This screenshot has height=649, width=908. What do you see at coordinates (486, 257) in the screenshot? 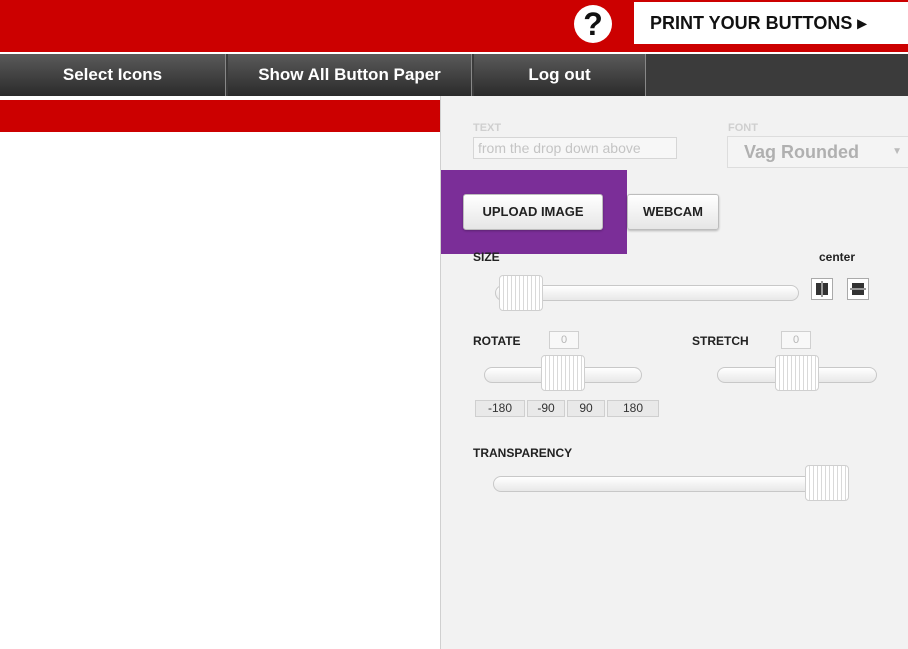
I see `size-label: SIZE` at bounding box center [486, 257].